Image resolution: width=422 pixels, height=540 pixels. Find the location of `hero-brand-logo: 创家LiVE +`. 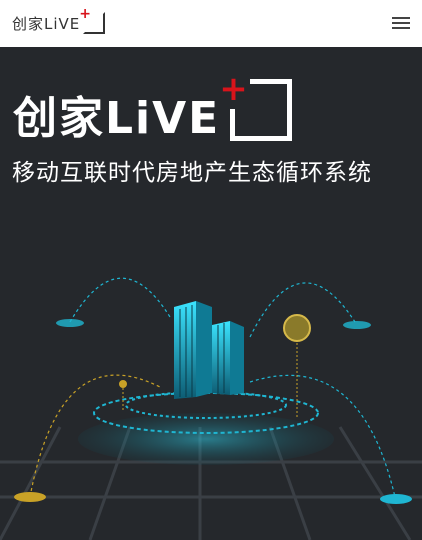

hero-brand-logo: 创家LiVE + is located at coordinates (153, 108).